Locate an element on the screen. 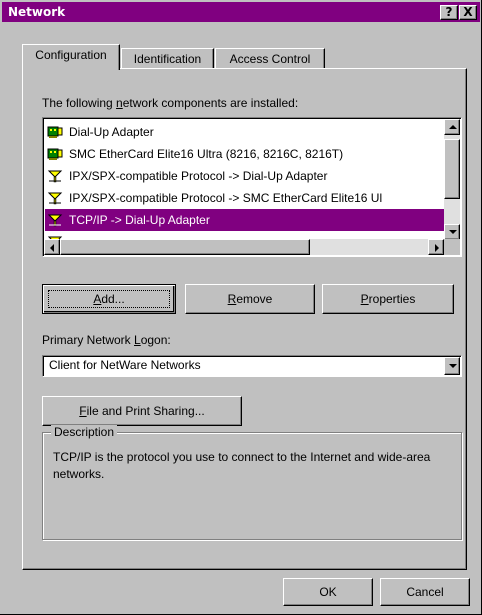 Image resolution: width=482 pixels, height=615 pixels. focus-rect is located at coordinates (109, 299).